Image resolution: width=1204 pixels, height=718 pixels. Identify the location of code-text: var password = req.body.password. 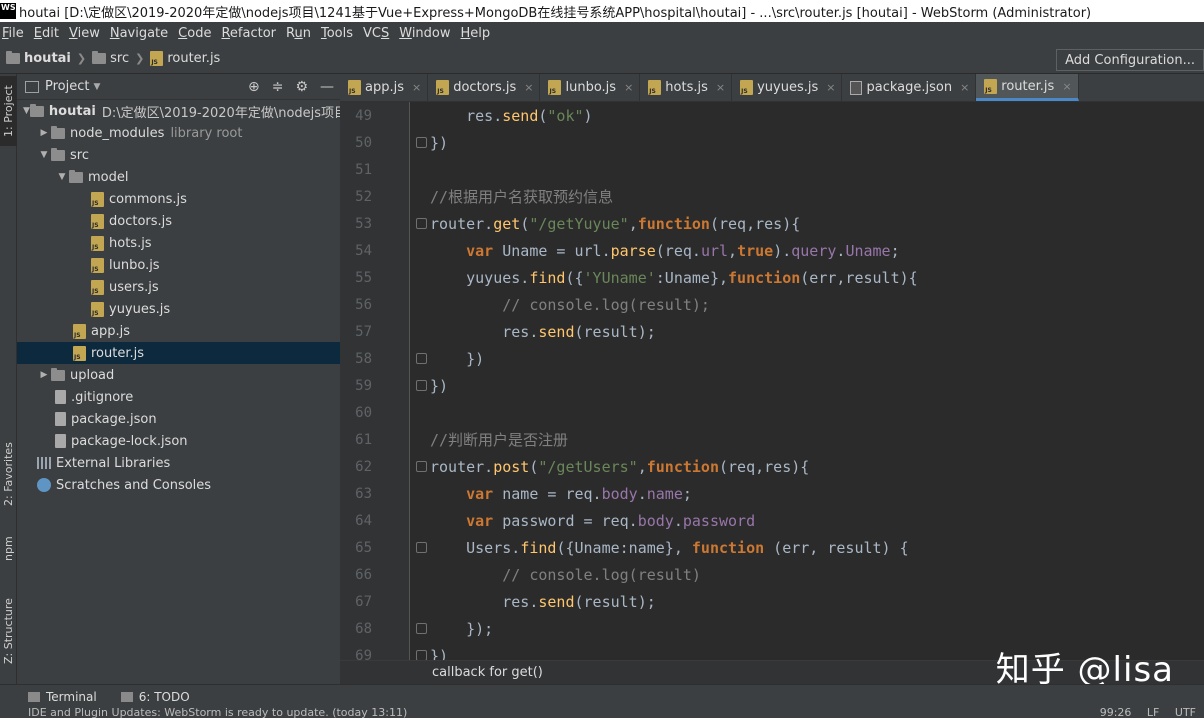
(592, 521).